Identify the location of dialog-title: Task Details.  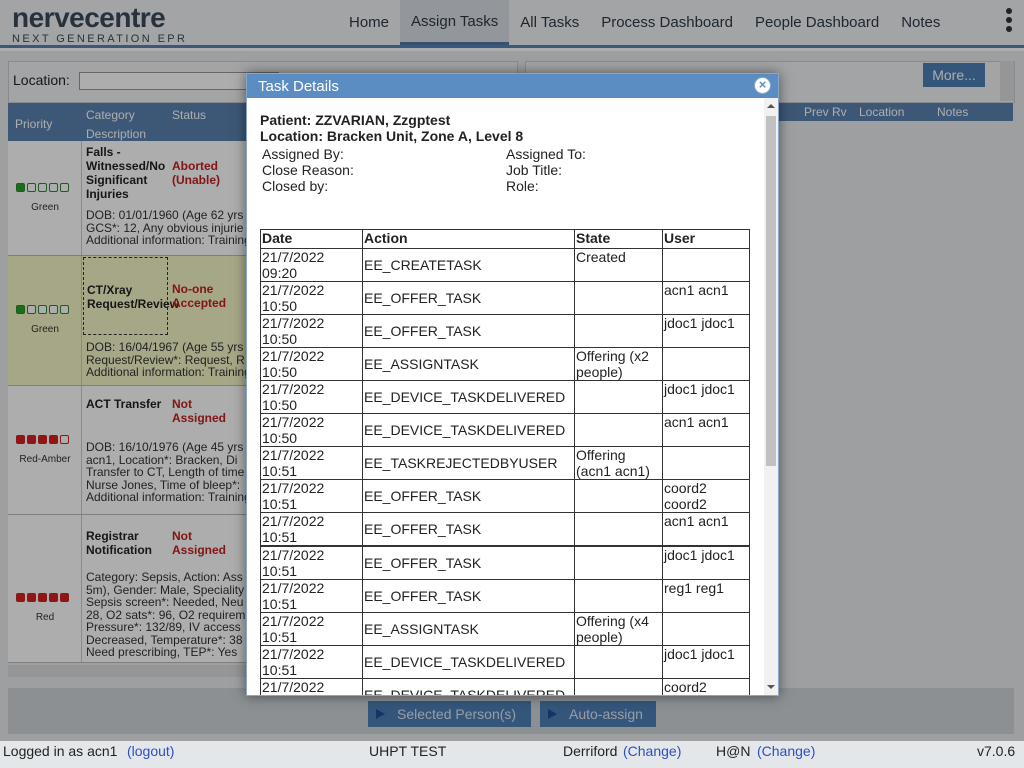
(512, 86).